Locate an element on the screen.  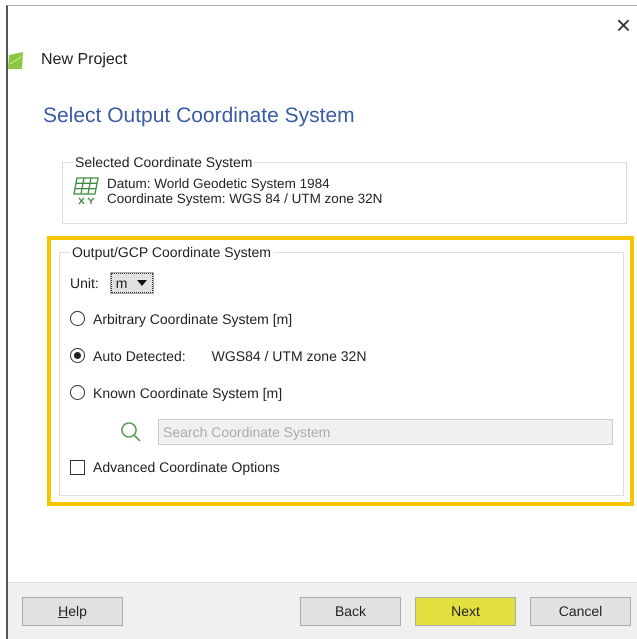
window-title: New Project is located at coordinates (84, 60).